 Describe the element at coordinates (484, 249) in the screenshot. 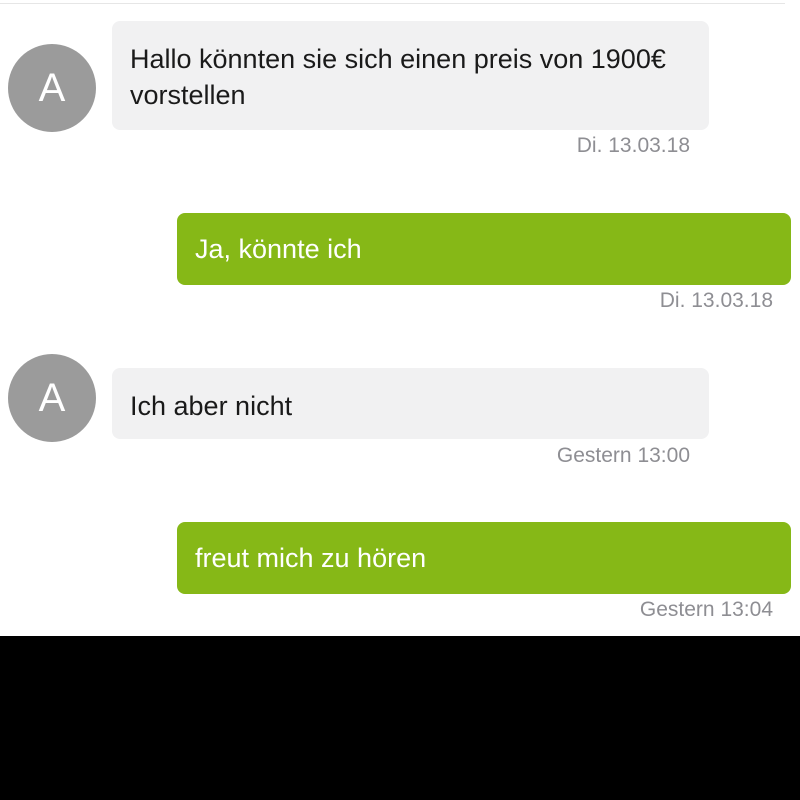

I see `outgoing-message-bubble: Ja, könnte ich` at that location.